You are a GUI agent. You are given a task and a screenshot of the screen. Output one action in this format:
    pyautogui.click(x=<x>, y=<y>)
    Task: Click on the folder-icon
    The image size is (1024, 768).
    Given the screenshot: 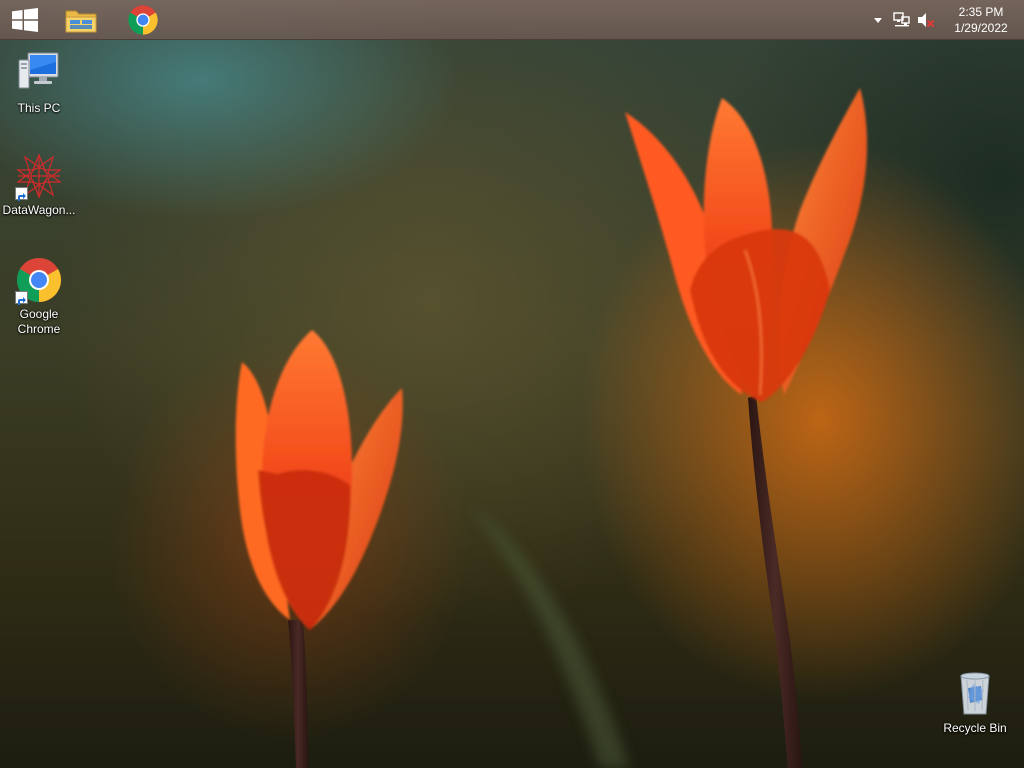 What is the action you would take?
    pyautogui.click(x=81, y=21)
    